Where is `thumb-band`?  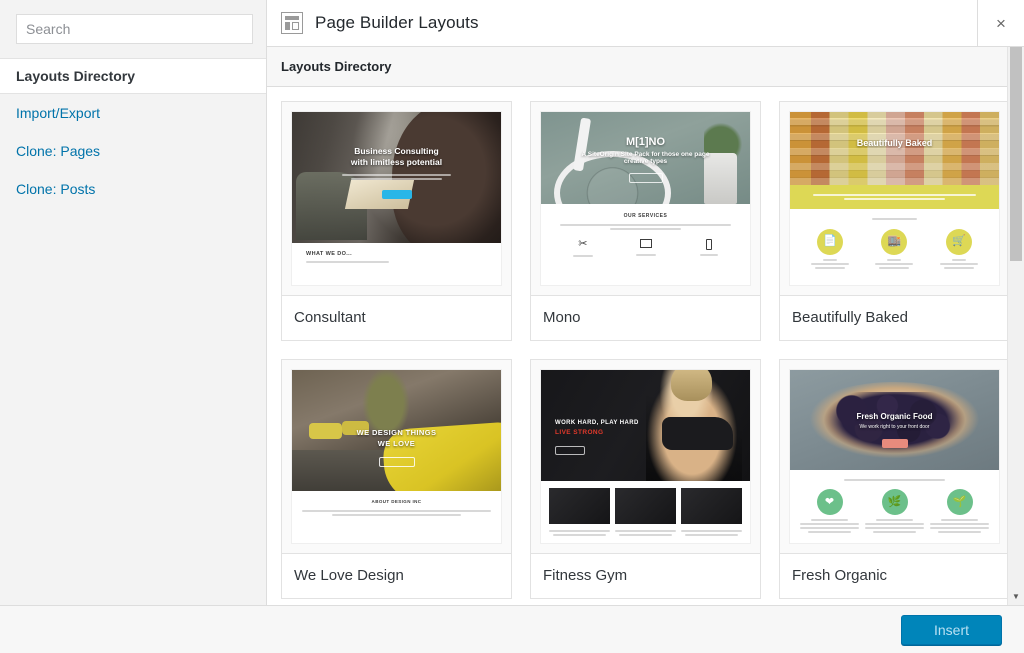
thumb-band is located at coordinates (894, 196).